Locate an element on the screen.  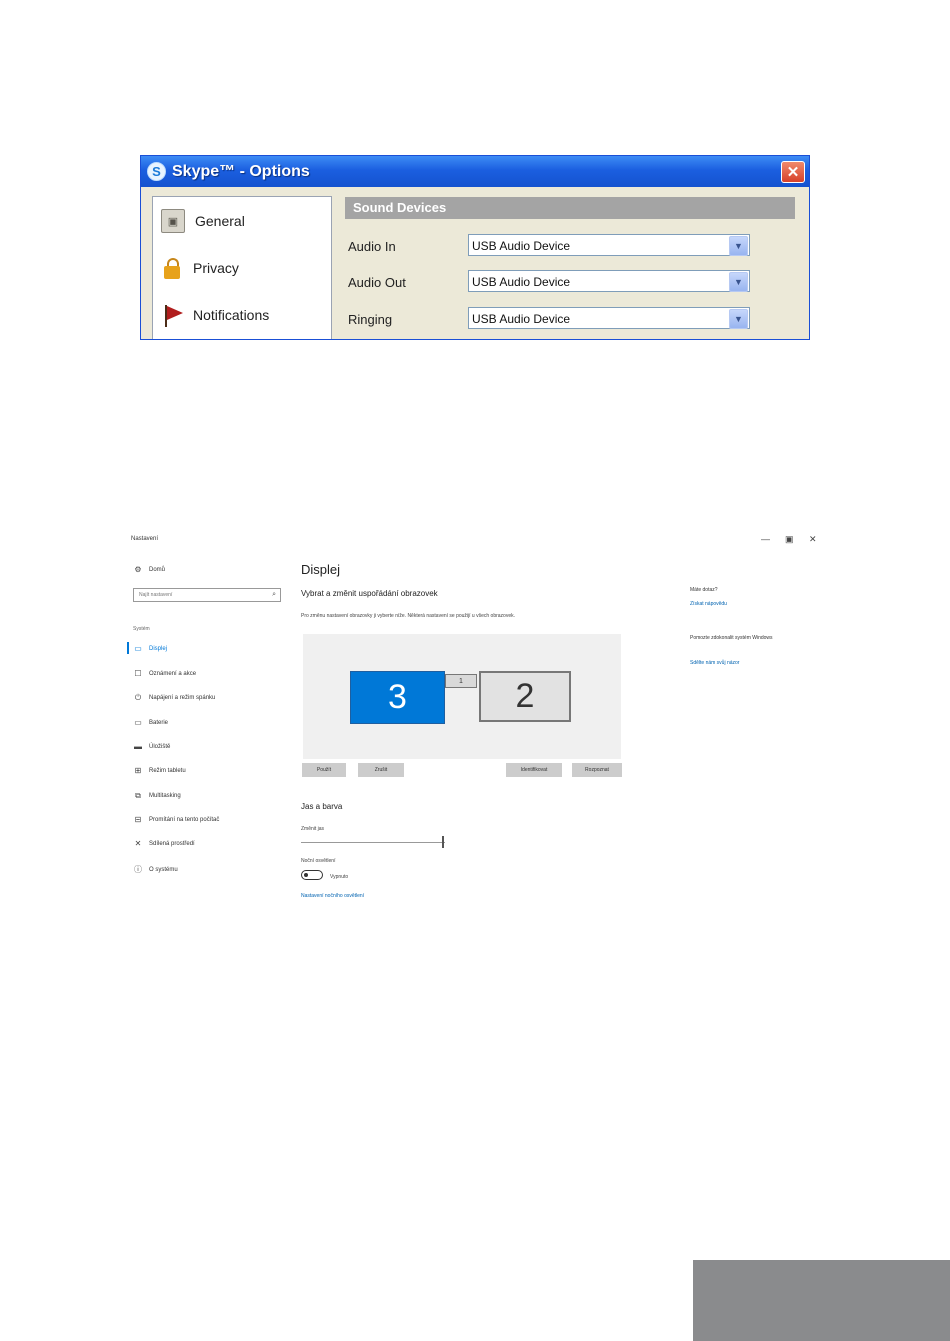
nav-item-shared: ✕ Sdílená prostředí is located at coordinates (164, 843).